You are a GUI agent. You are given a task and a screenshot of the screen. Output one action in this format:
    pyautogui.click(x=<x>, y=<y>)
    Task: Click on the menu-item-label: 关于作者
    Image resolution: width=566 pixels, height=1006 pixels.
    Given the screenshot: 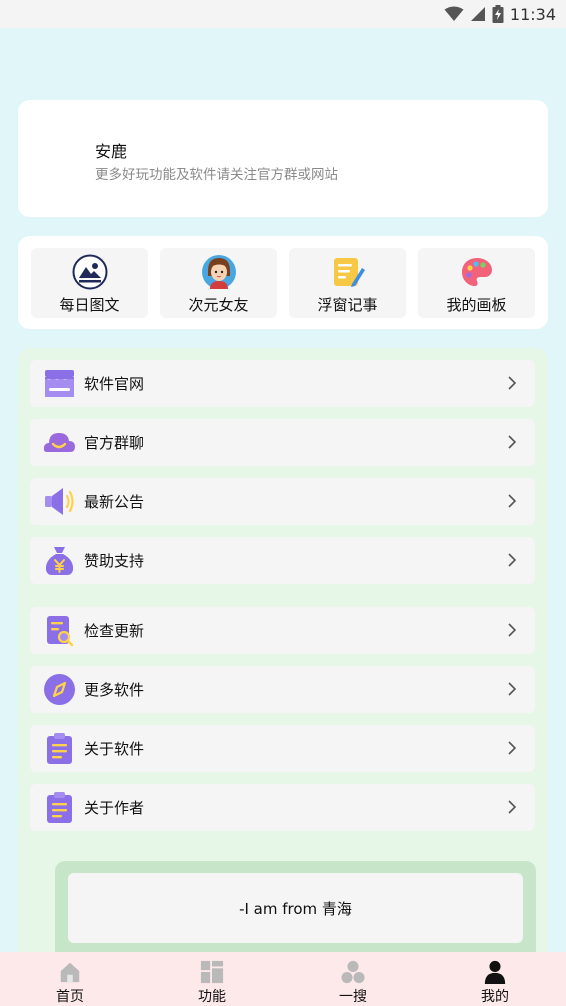 What is the action you would take?
    pyautogui.click(x=114, y=808)
    